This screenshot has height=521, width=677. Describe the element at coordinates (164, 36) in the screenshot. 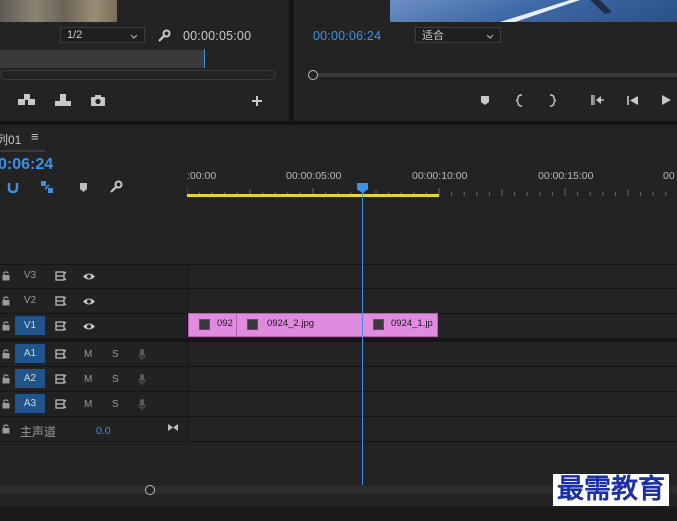

I see `wrench-icon` at that location.